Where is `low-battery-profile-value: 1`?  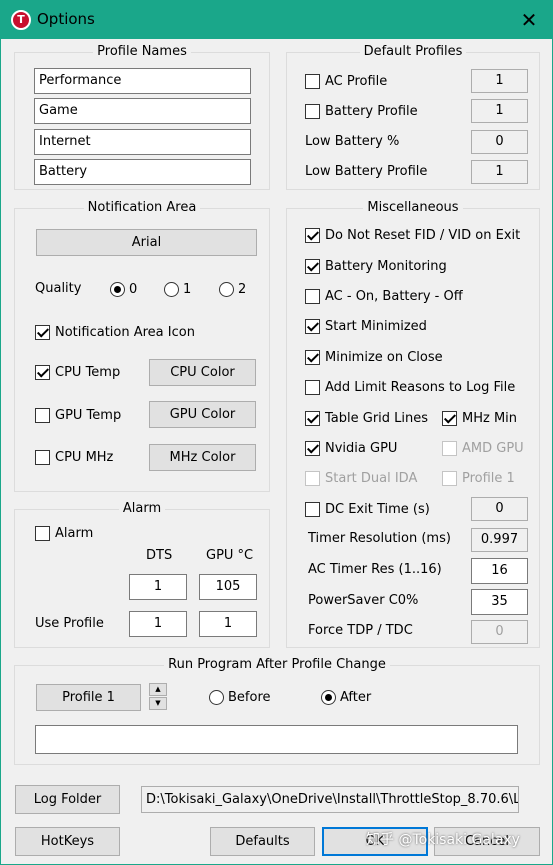 low-battery-profile-value: 1 is located at coordinates (499, 172).